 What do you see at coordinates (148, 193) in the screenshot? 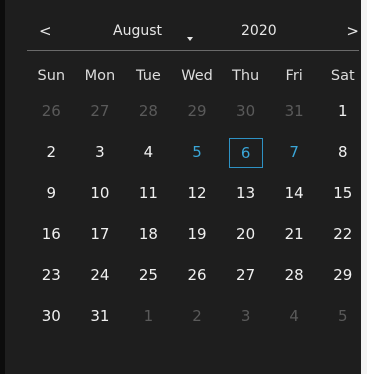
I see `day-cell: 11` at bounding box center [148, 193].